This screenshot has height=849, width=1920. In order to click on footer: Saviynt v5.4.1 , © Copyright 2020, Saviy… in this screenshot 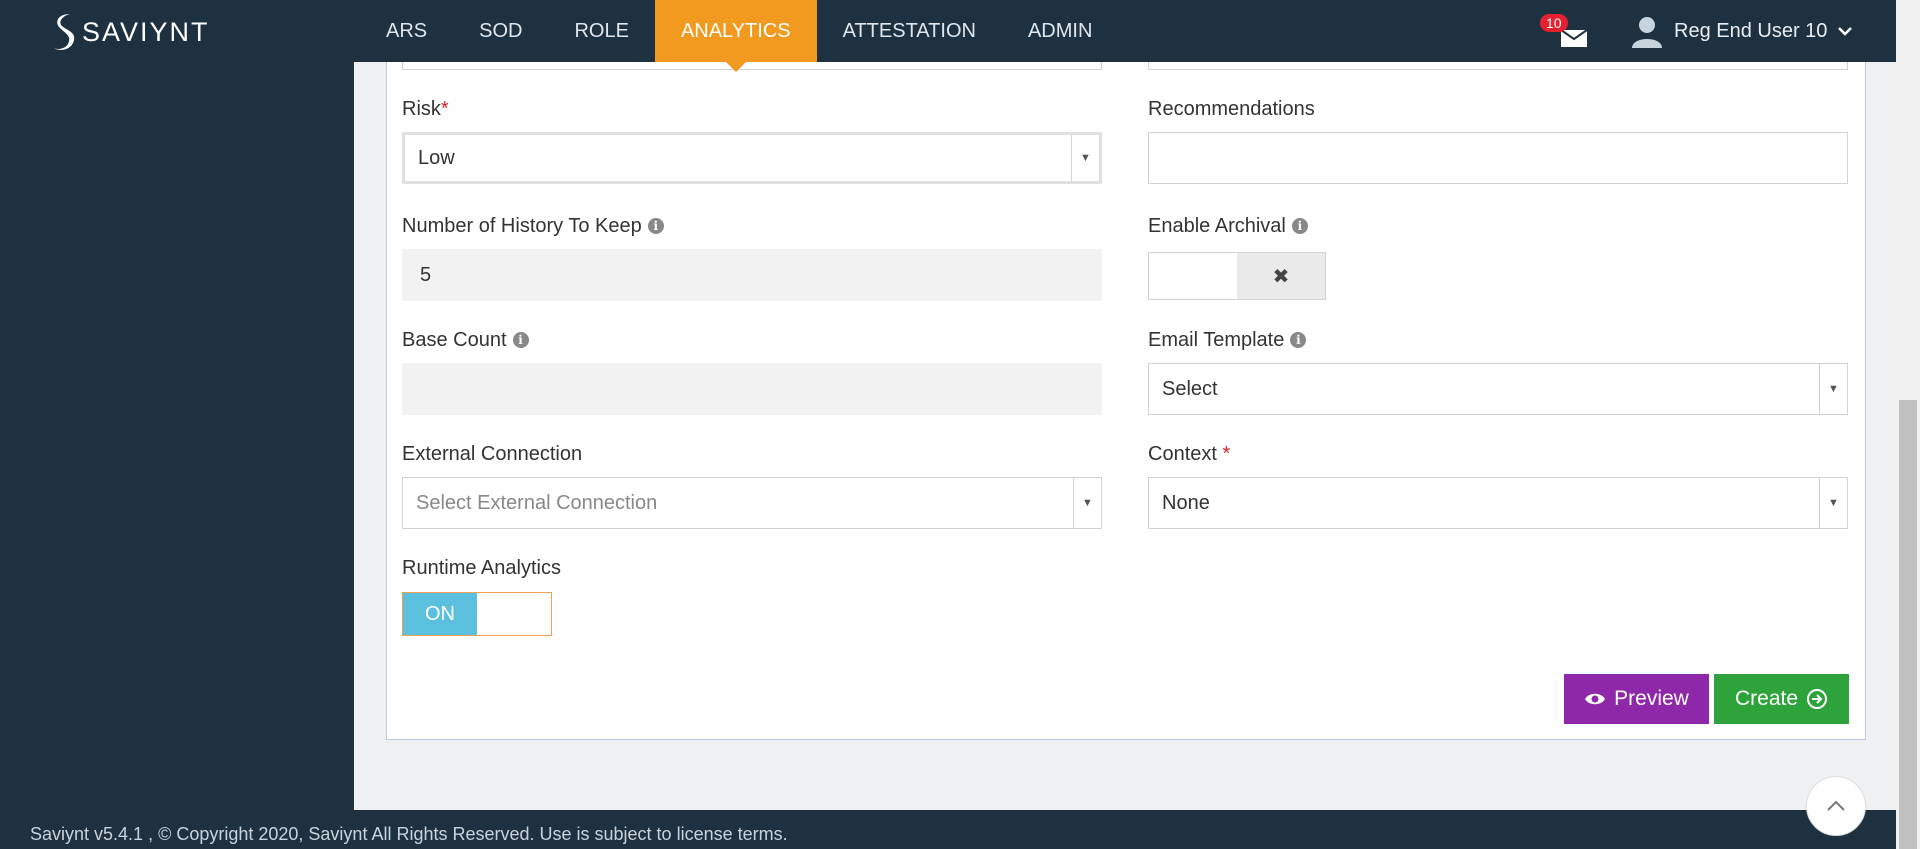, I will do `click(948, 829)`.